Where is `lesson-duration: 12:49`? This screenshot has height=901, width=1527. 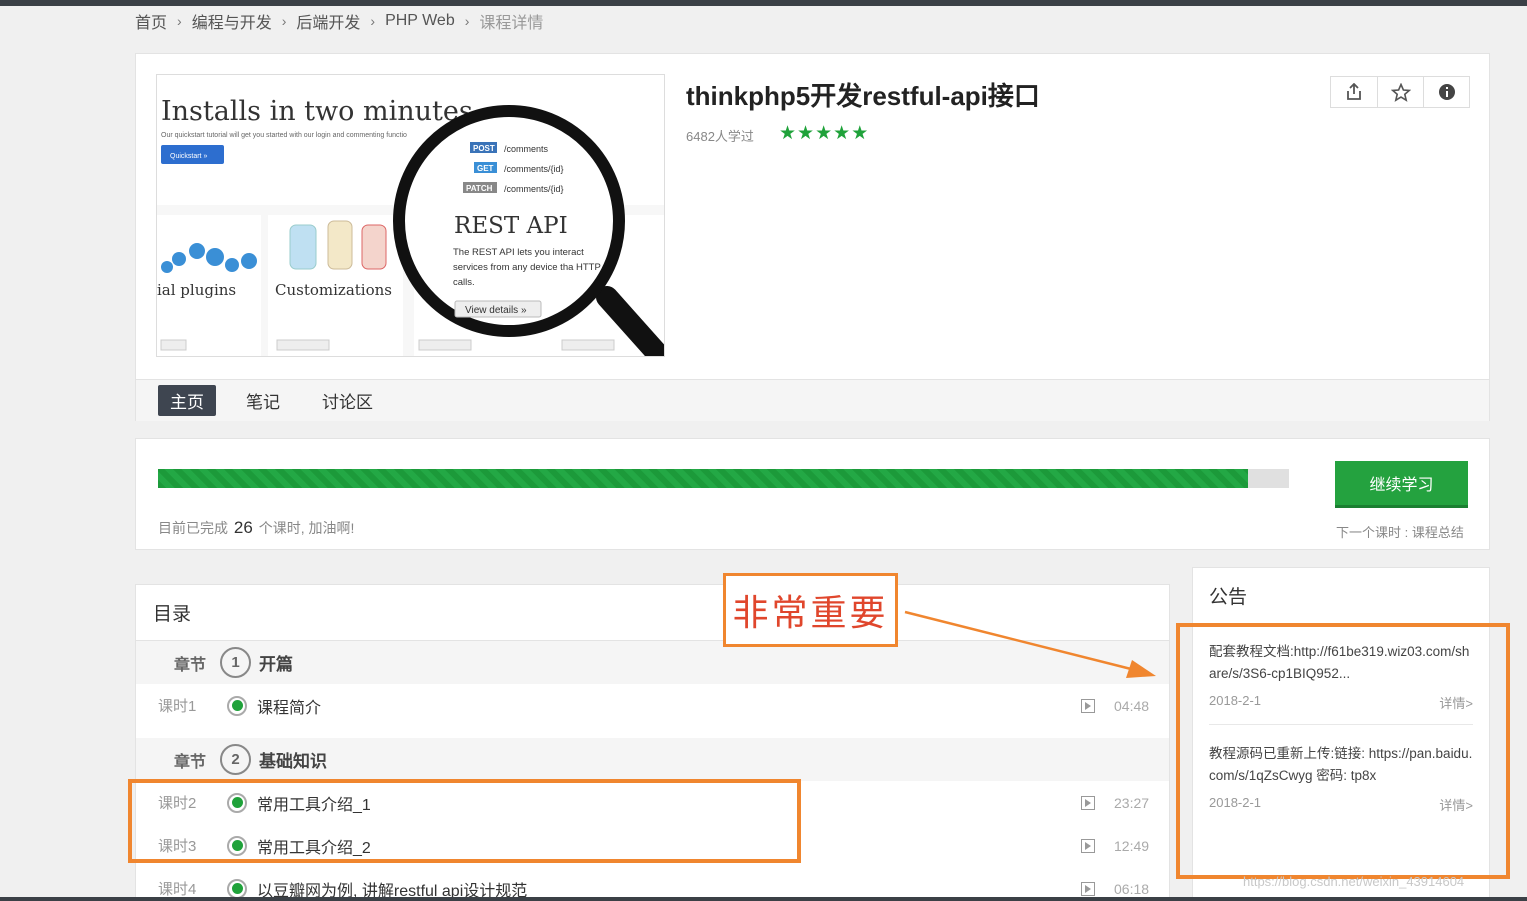
lesson-duration: 12:49 is located at coordinates (1132, 845).